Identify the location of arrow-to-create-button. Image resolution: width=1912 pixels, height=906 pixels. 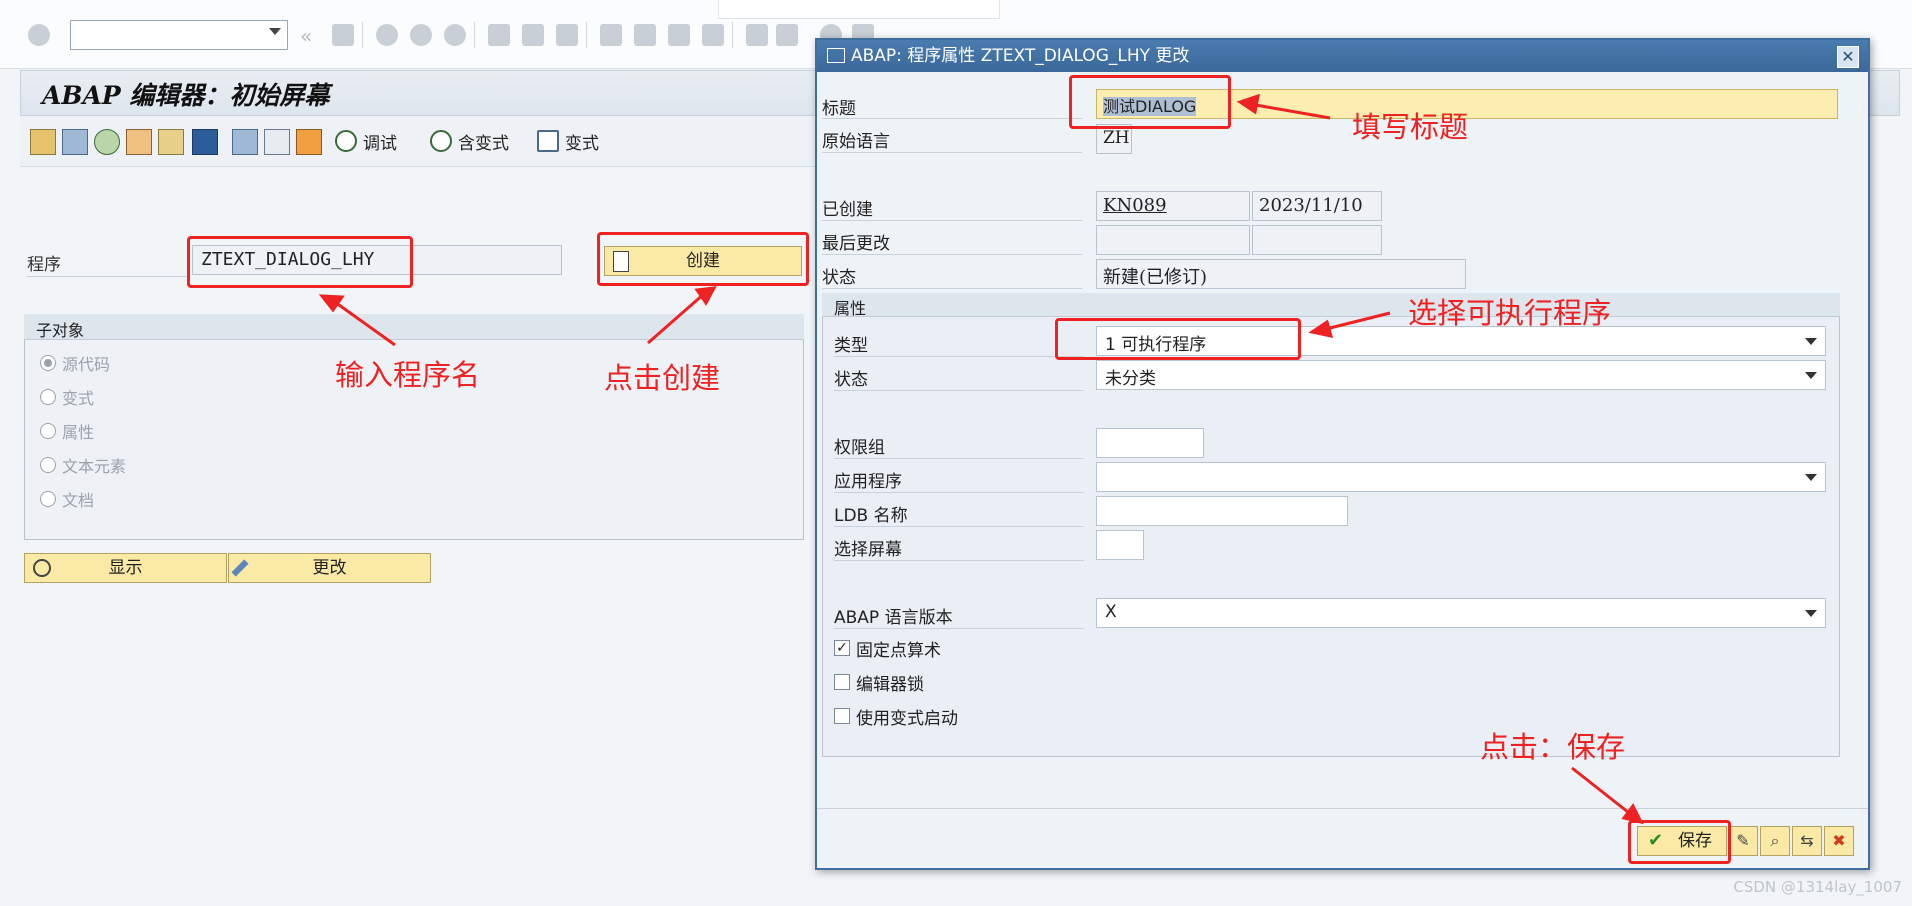
(676, 318).